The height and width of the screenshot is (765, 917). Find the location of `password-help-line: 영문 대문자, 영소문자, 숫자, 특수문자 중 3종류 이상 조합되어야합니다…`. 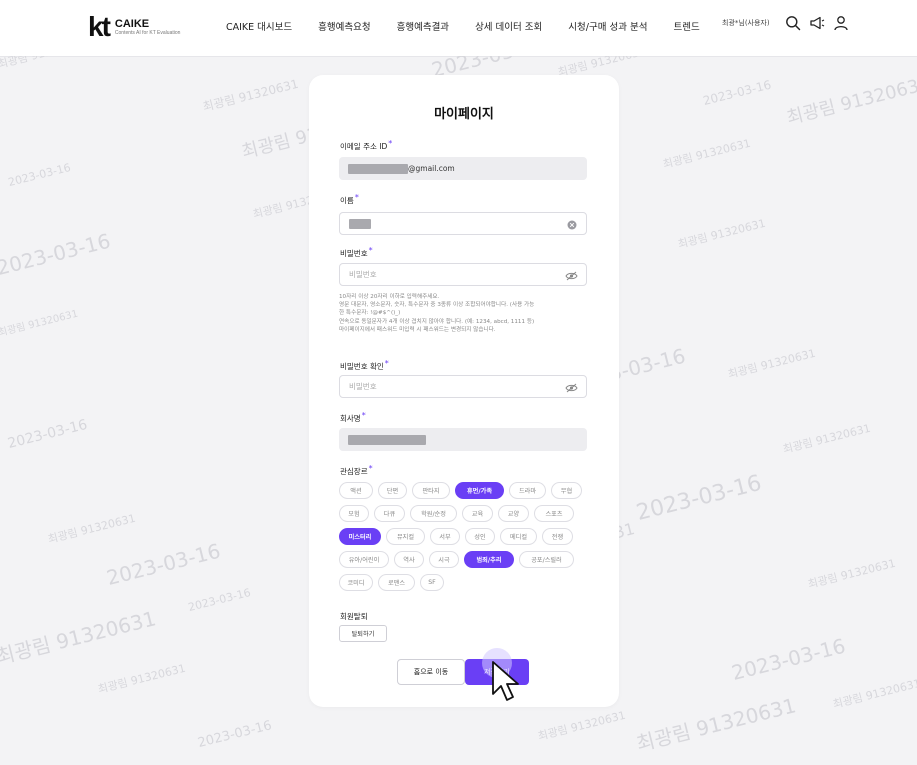

password-help-line: 영문 대문자, 영소문자, 숫자, 특수문자 중 3종류 이상 조합되어야합니다… is located at coordinates (437, 305).